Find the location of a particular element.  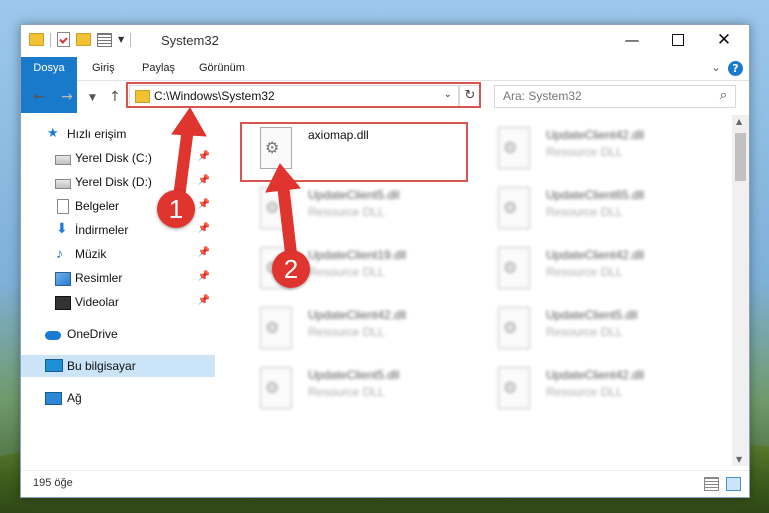

close-button: ✕ is located at coordinates (724, 40).